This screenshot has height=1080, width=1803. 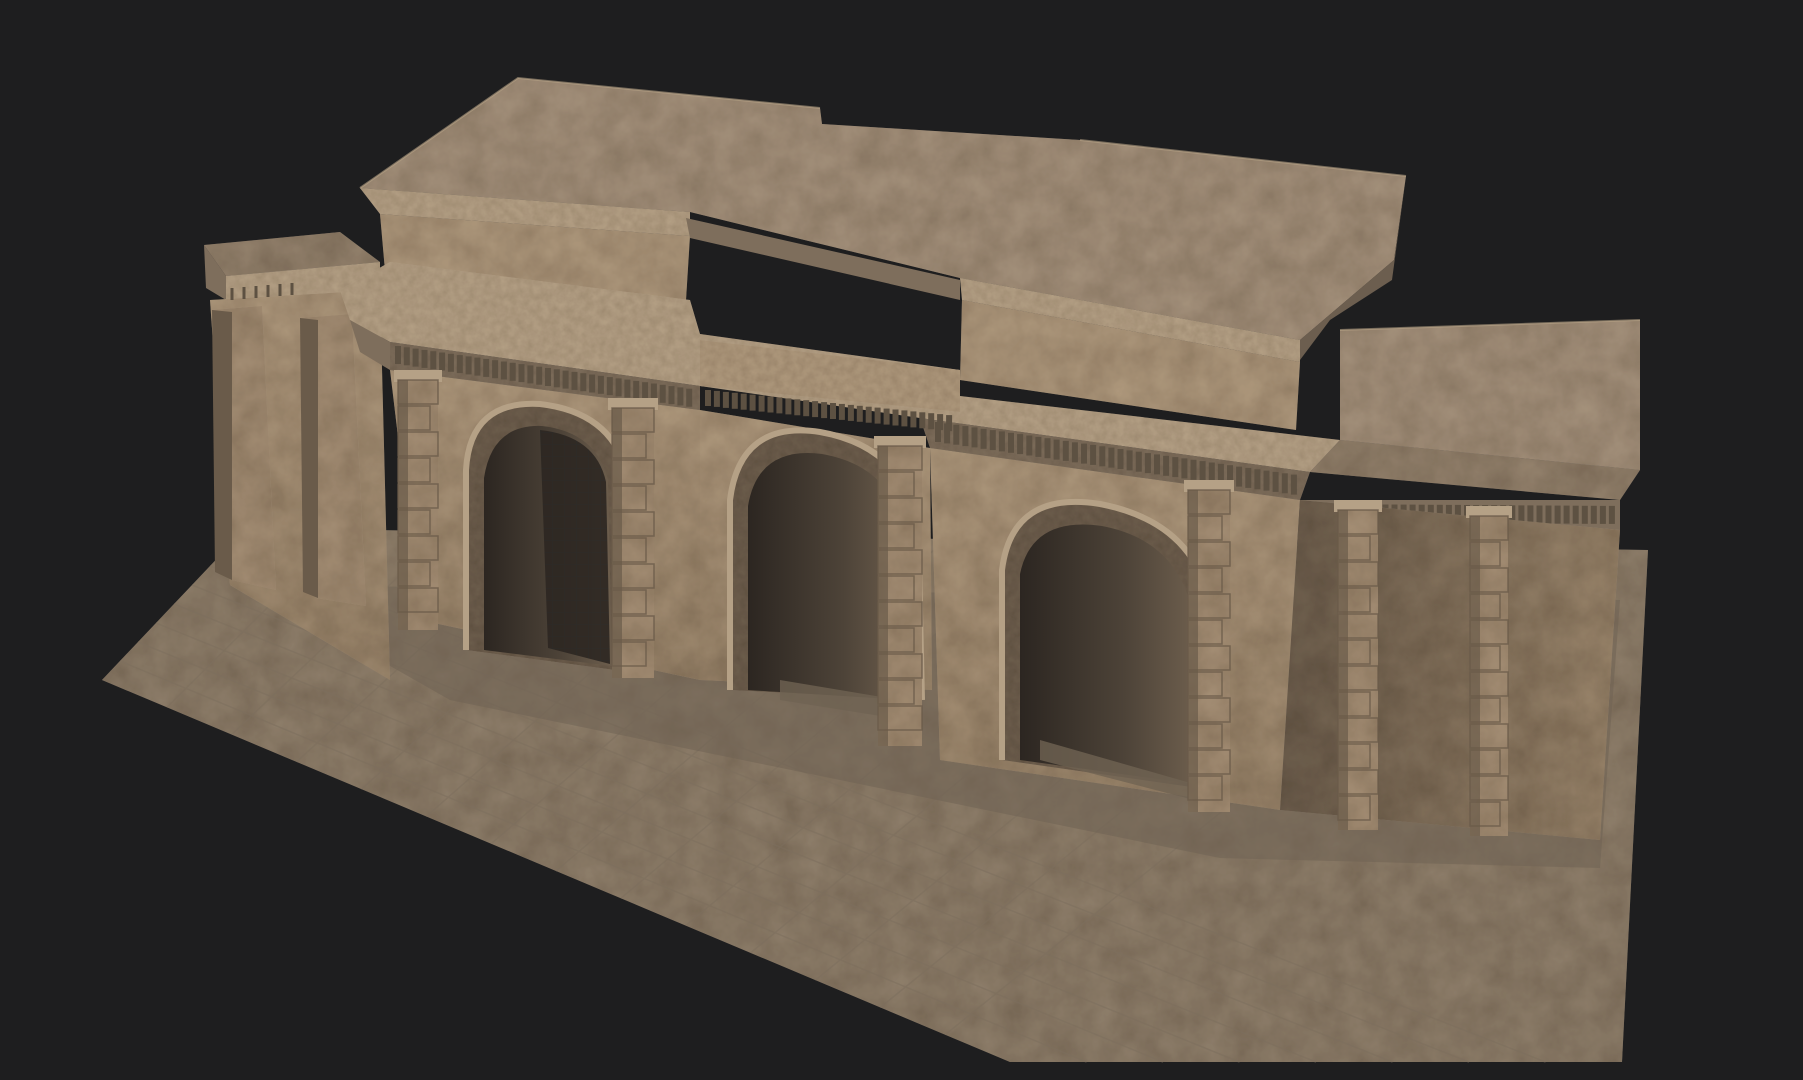 I want to click on iron-gate, so click(x=575, y=547).